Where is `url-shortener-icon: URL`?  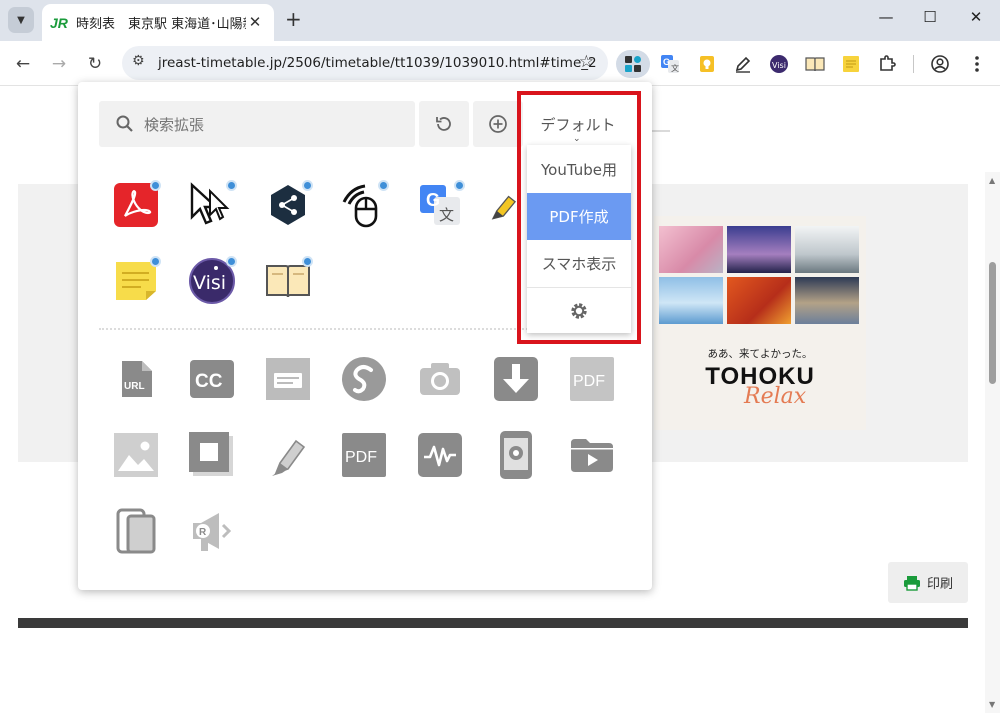
url-shortener-icon: URL is located at coordinates (136, 379).